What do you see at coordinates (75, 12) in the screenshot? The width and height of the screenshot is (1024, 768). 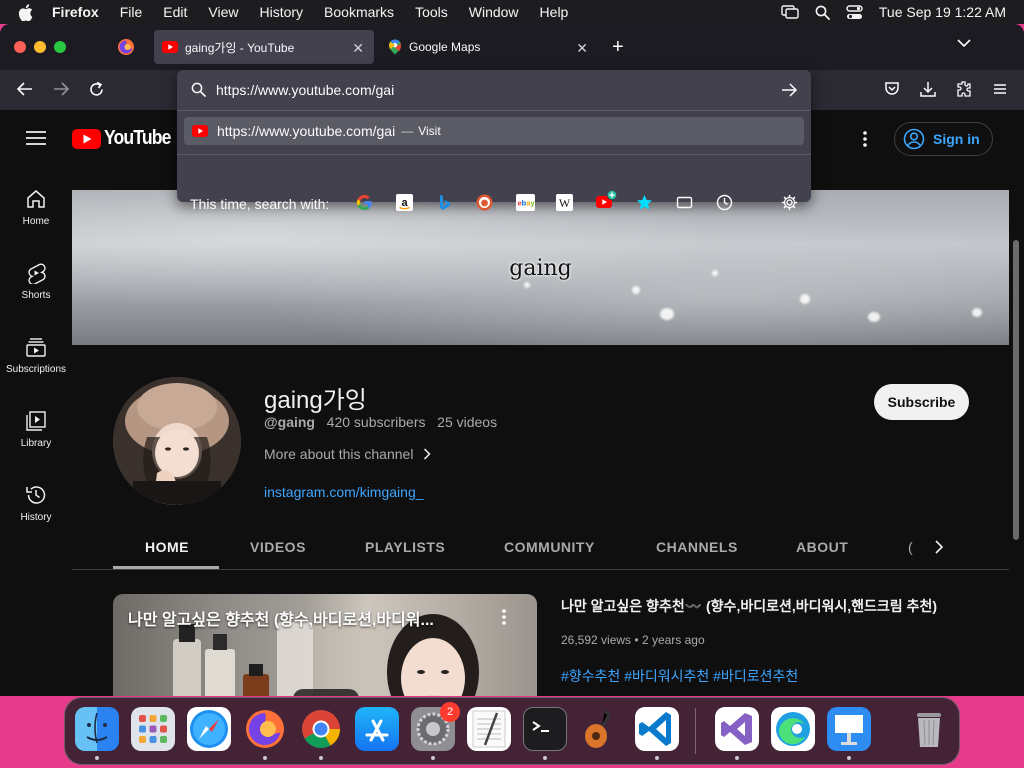 I see `menu-app-name: Firefox` at bounding box center [75, 12].